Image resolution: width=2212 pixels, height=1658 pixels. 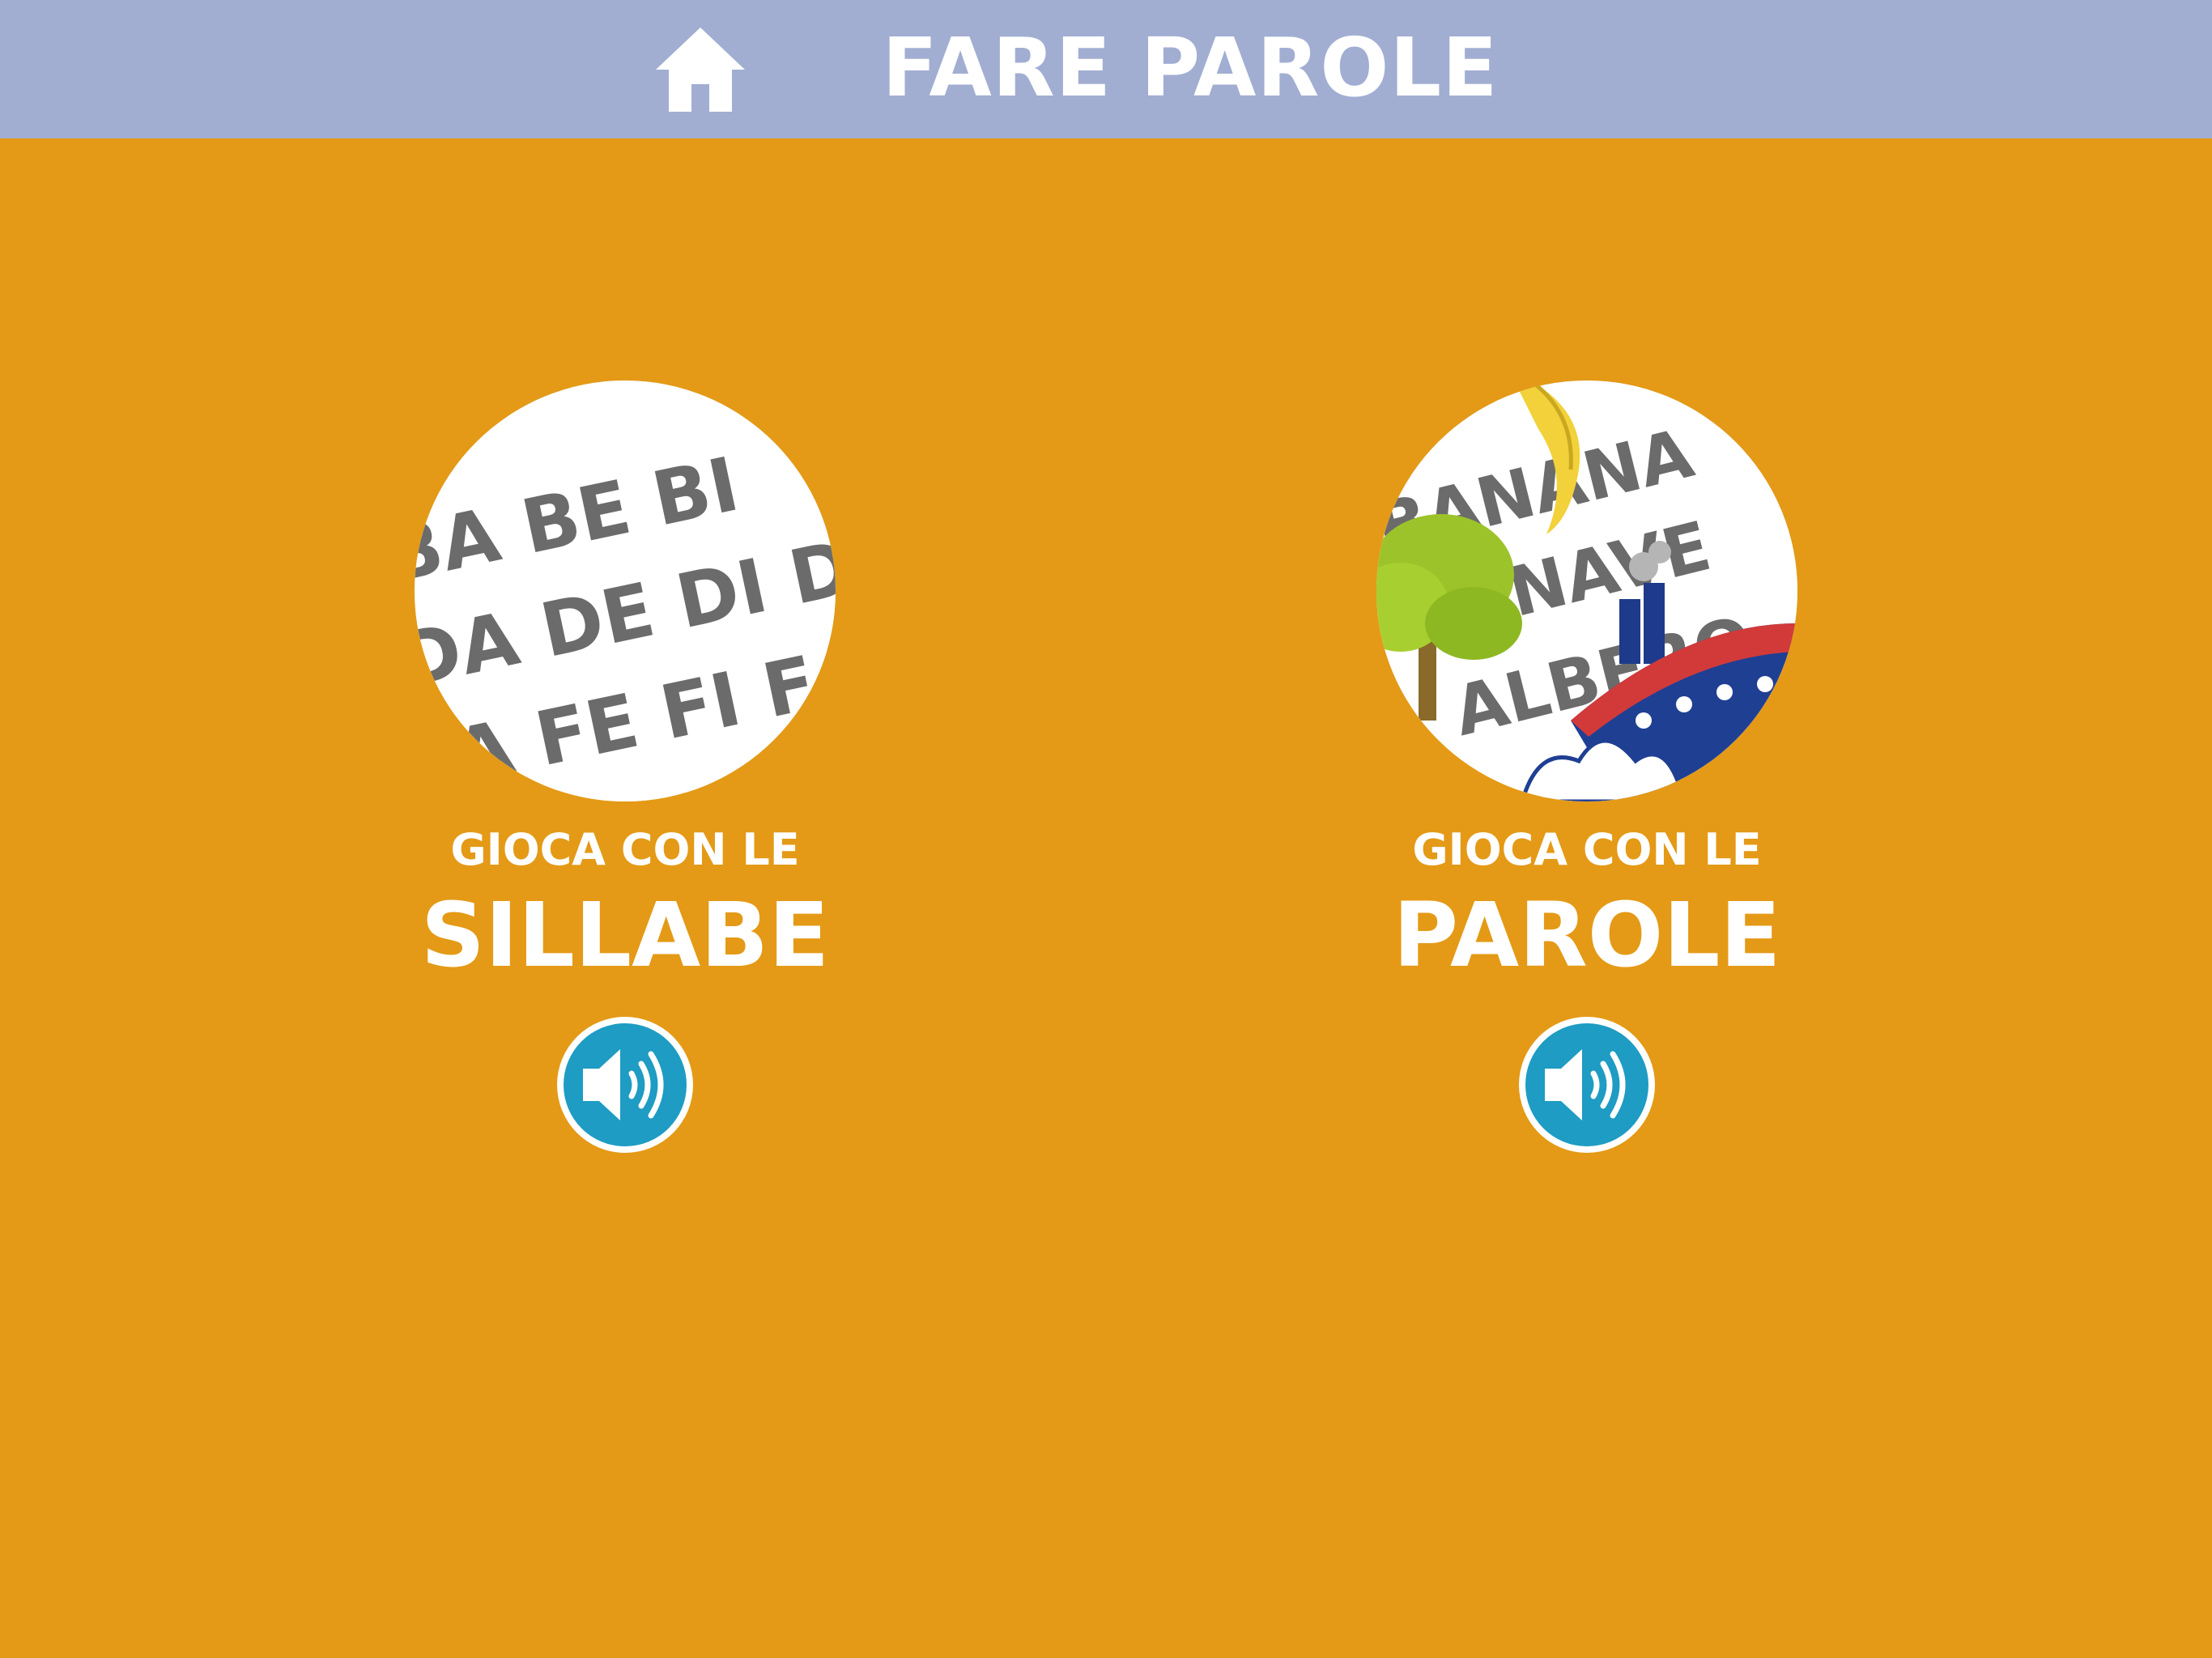 I want to click on sillabe-thumbnail-button: BA BE BI DA DE DI D FA FE FI F, so click(x=626, y=590).